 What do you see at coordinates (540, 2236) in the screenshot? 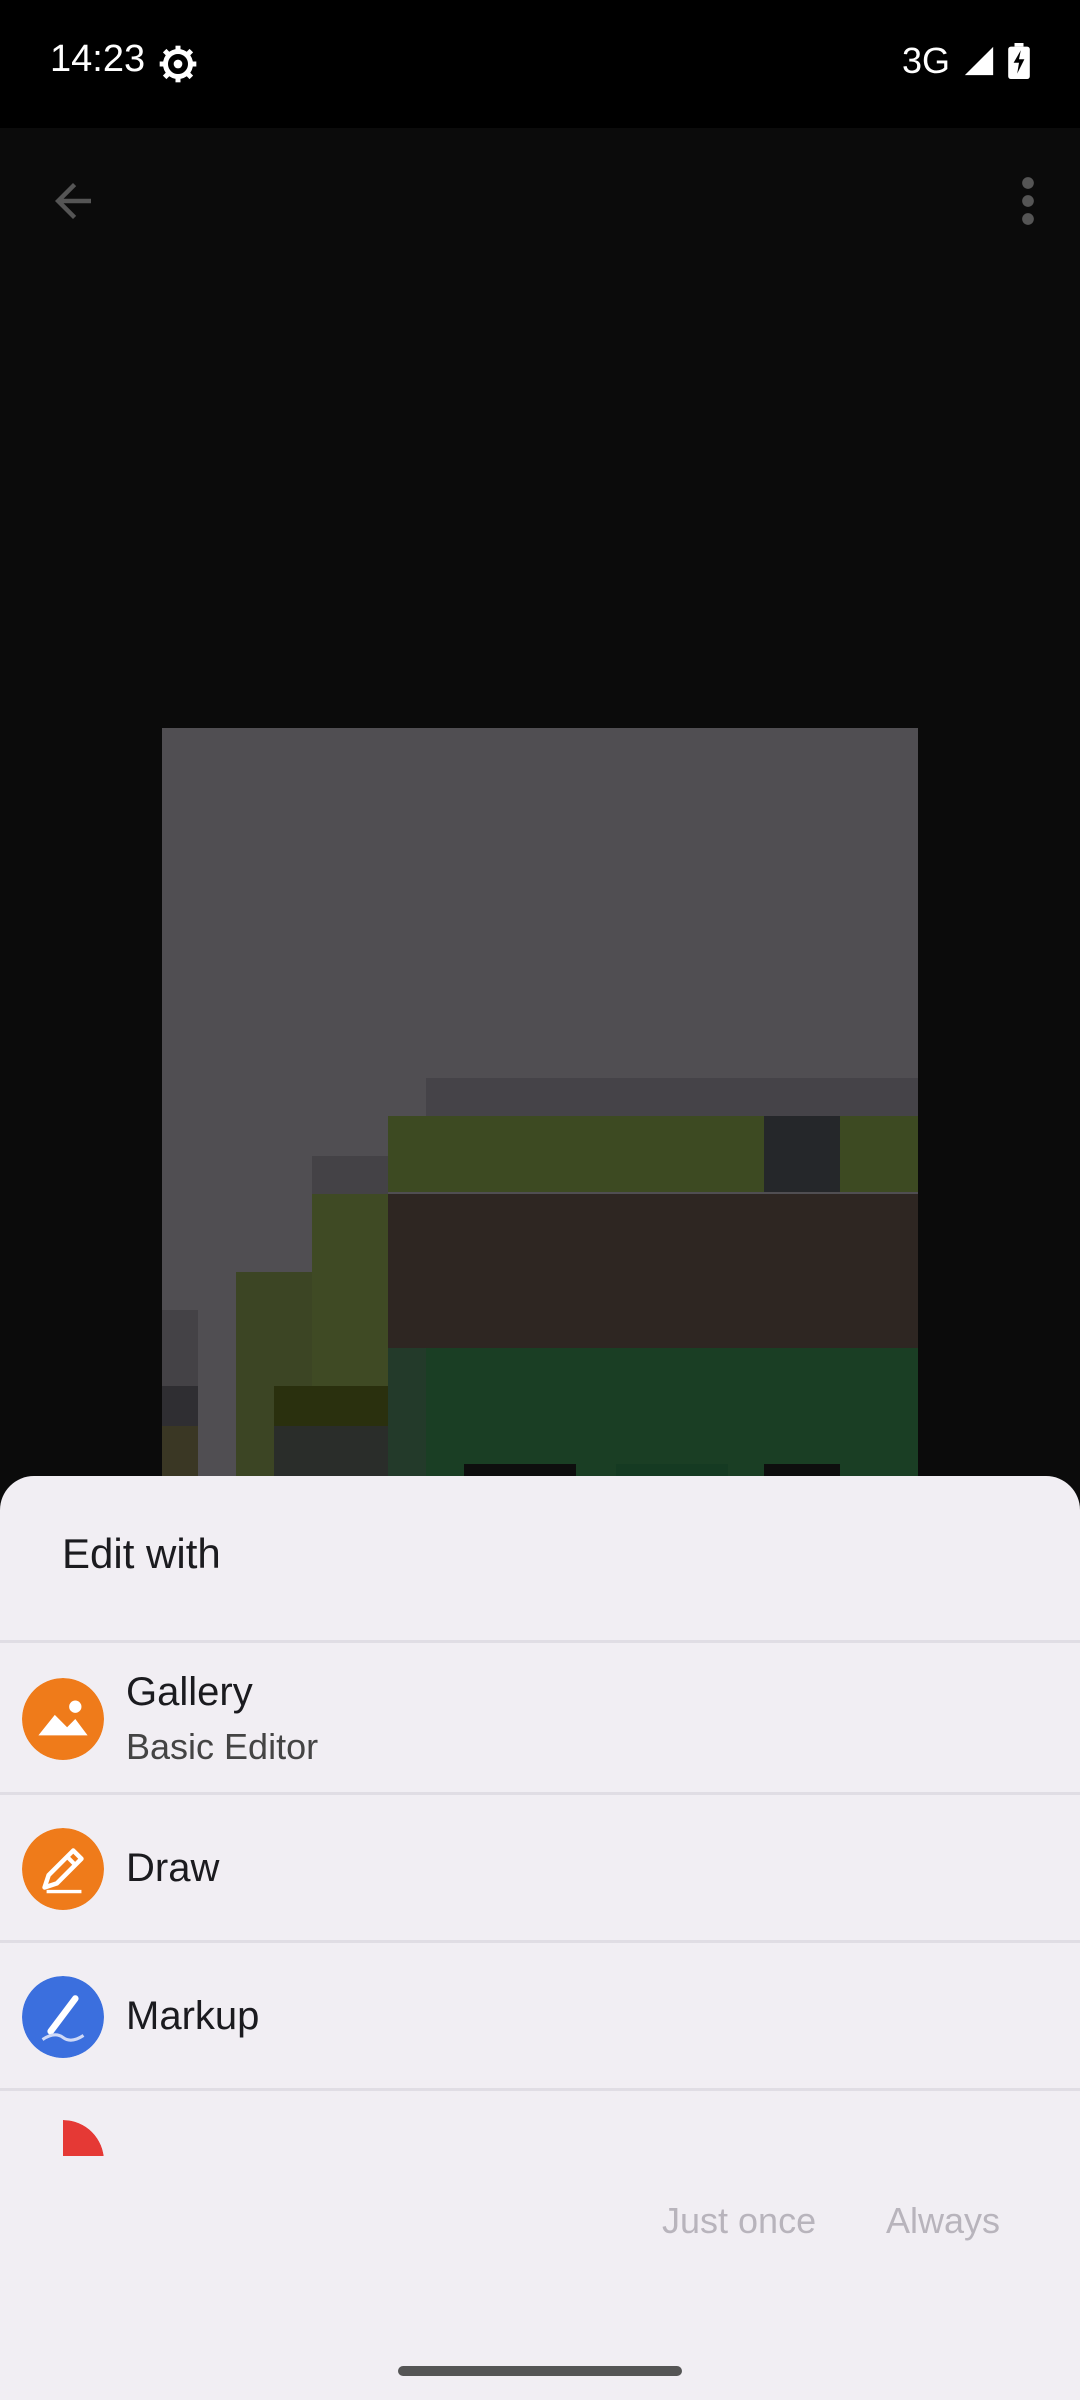
I see `action-bar: Just once Always` at bounding box center [540, 2236].